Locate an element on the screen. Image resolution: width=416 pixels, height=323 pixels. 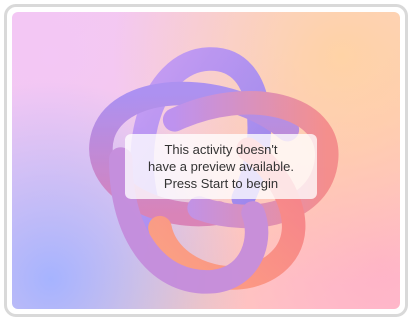
message-line-3: Press Start to begin is located at coordinates (221, 183).